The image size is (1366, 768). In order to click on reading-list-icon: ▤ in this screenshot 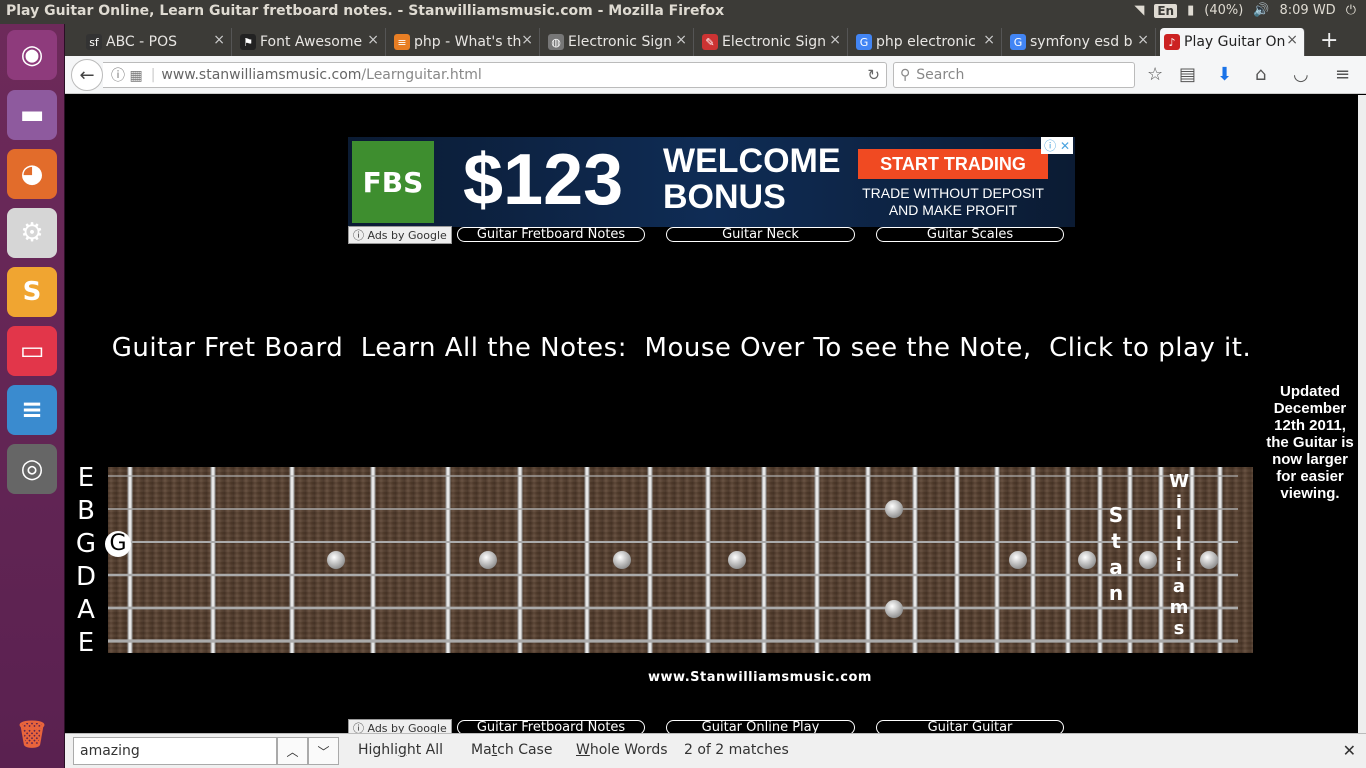, I will do `click(1187, 74)`.